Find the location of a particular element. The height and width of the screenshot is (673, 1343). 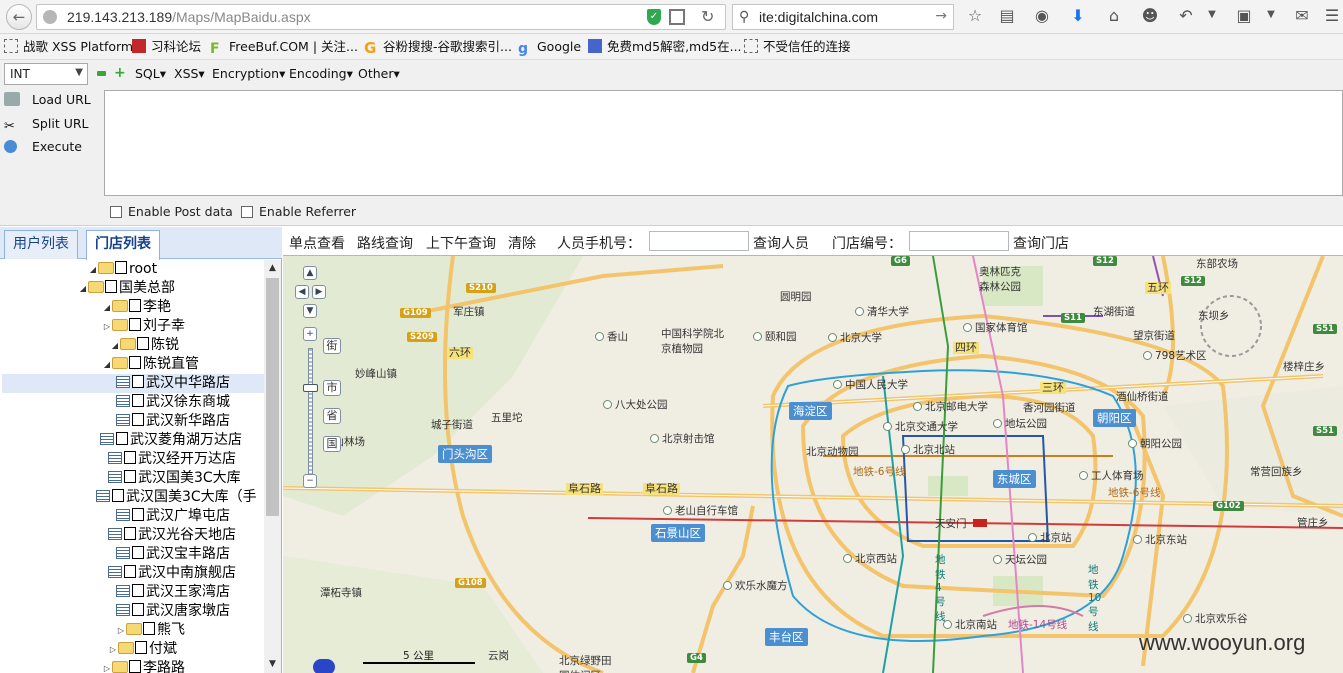

tree-node: ◢ 陈锐 is located at coordinates (144, 345).